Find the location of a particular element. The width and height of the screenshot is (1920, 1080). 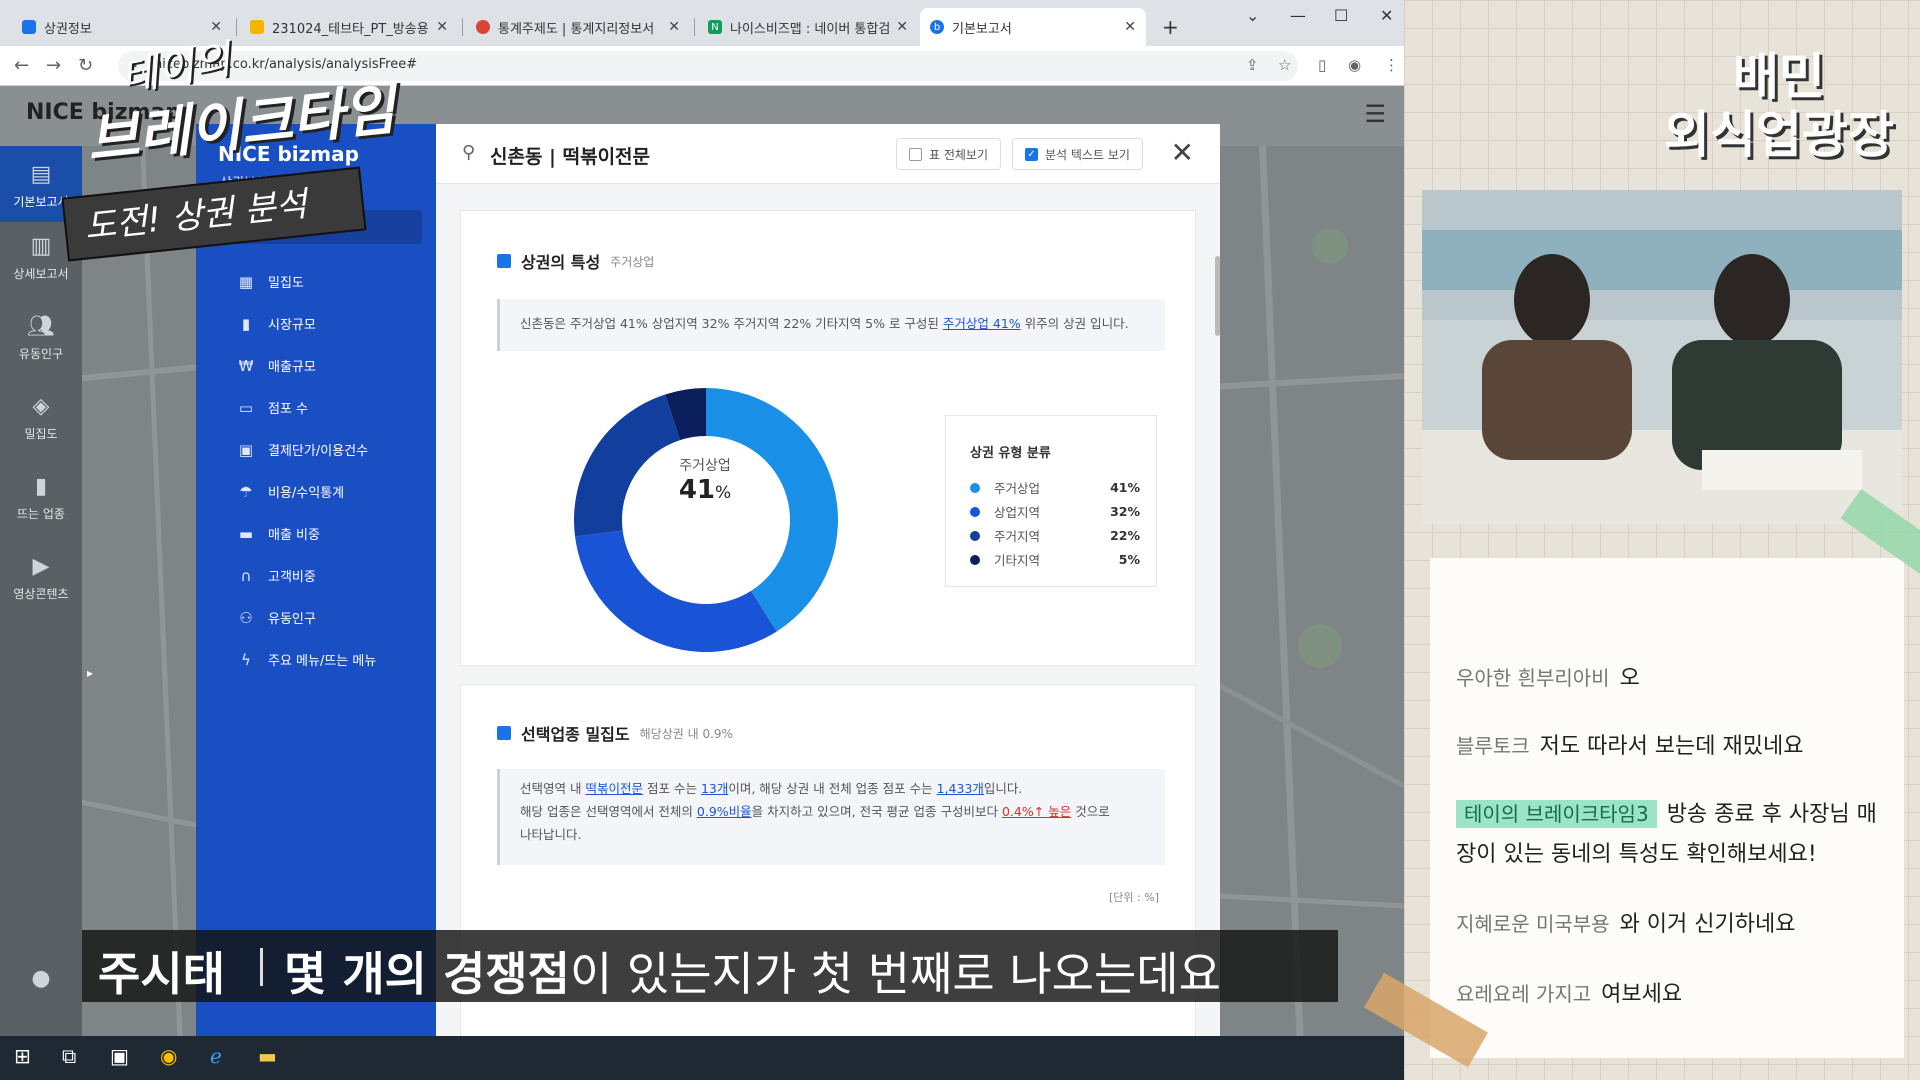

reload-icon: ↻ is located at coordinates (85, 65).